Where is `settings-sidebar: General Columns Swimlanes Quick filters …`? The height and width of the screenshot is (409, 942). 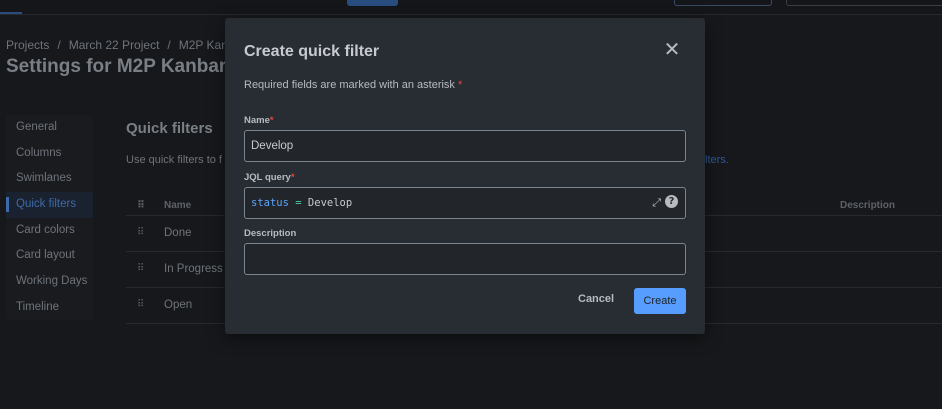 settings-sidebar: General Columns Swimlanes Quick filters … is located at coordinates (49, 217).